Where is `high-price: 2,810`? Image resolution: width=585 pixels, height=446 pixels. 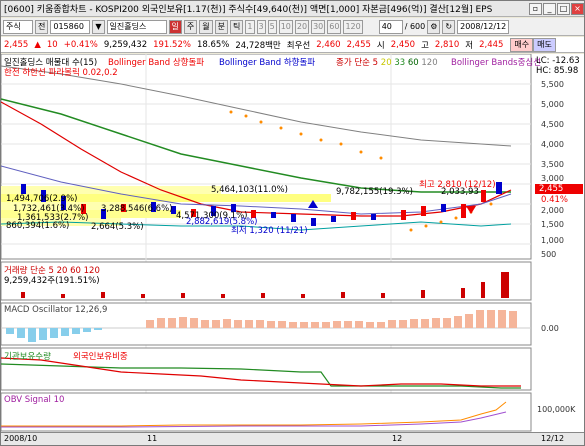
high-price: 2,810 is located at coordinates (447, 44).